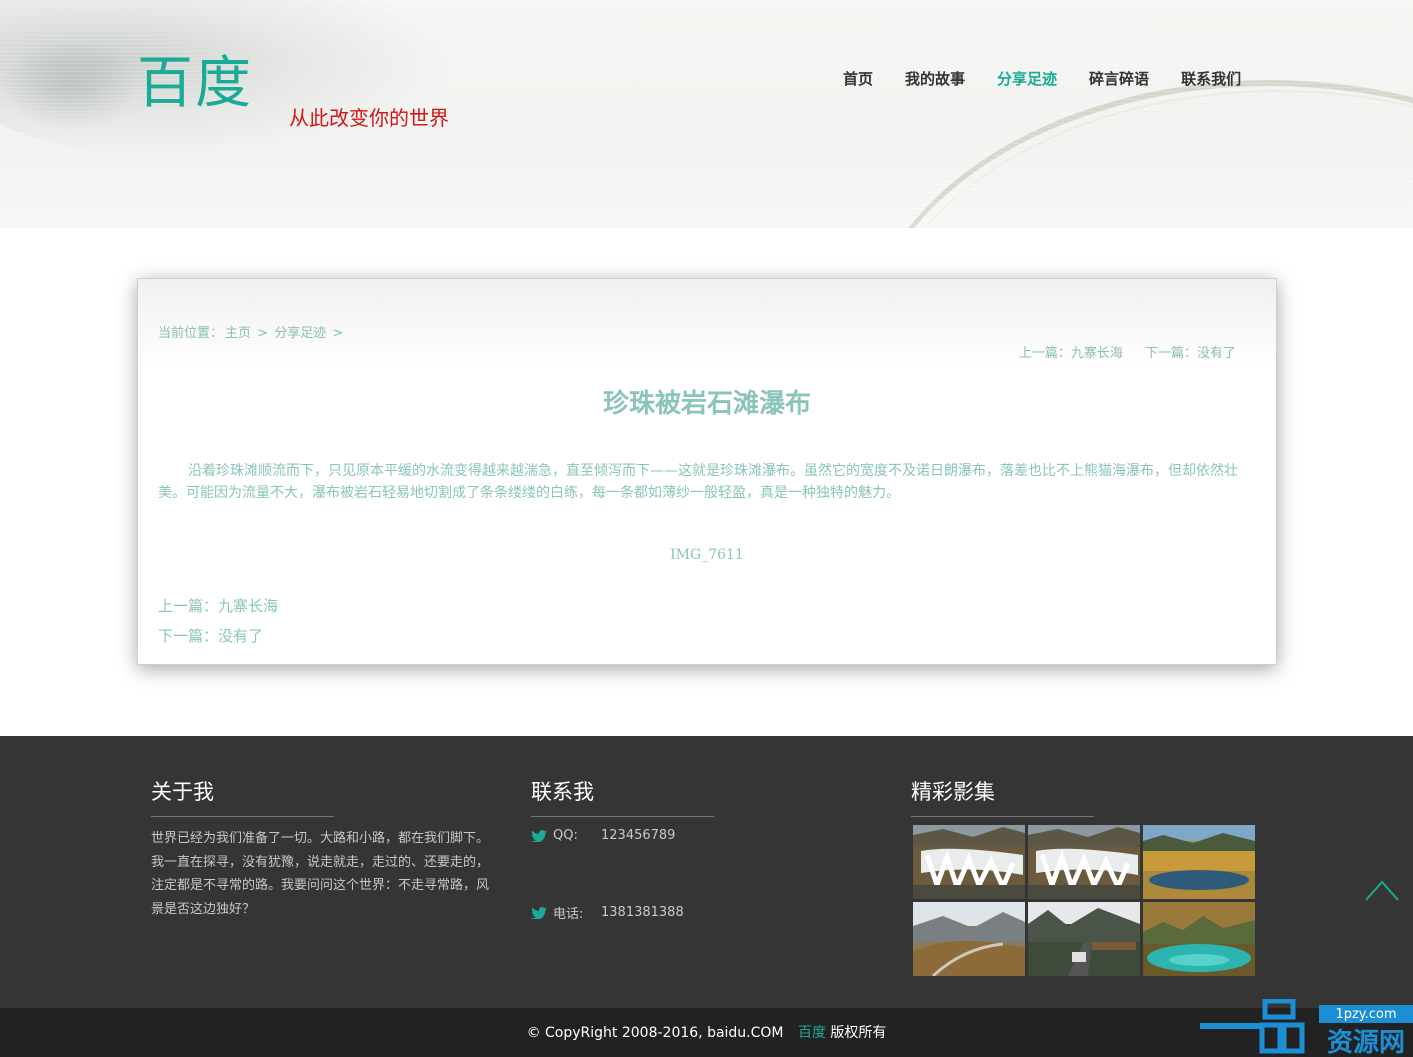 The height and width of the screenshot is (1057, 1413). I want to click on nav-item-contact-us: 联系我们, so click(1211, 78).